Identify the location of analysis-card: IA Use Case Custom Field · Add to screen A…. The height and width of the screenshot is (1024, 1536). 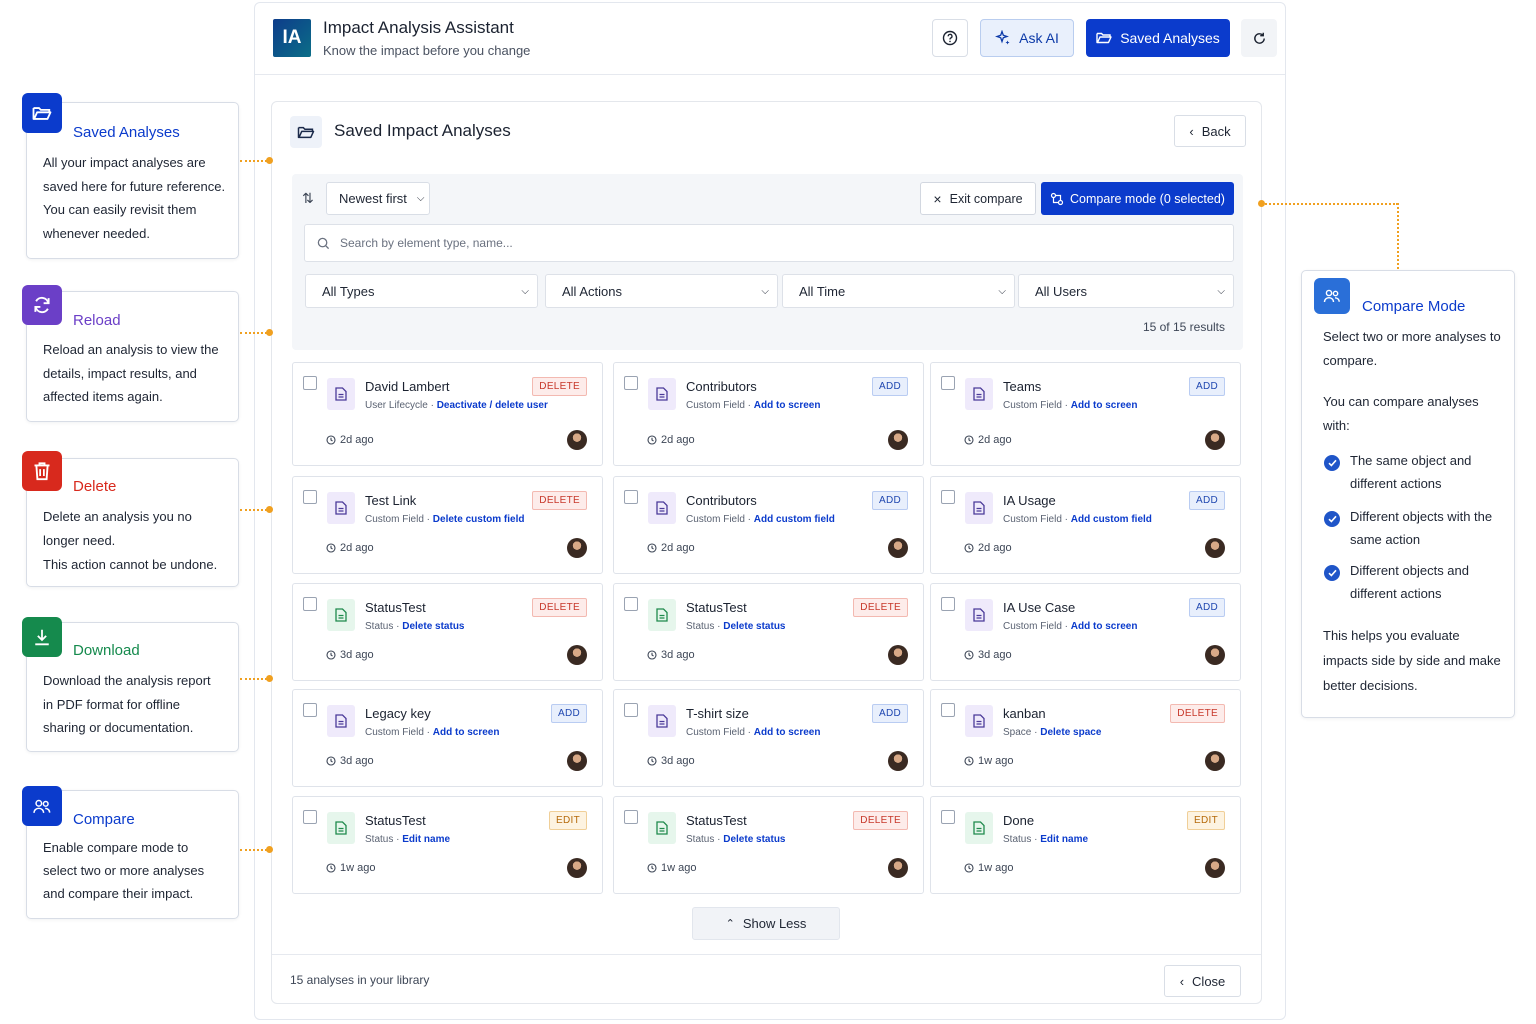
(1085, 632).